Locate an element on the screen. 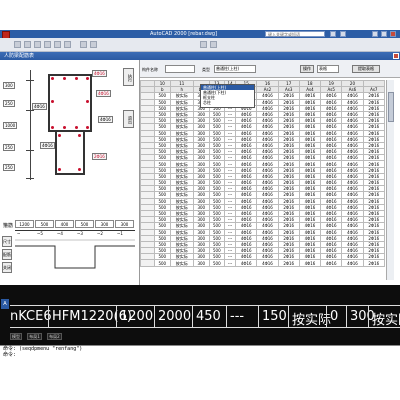  command-line: 命令: (seqdpmenu "renfang") 命令: is located at coordinates (200, 365).